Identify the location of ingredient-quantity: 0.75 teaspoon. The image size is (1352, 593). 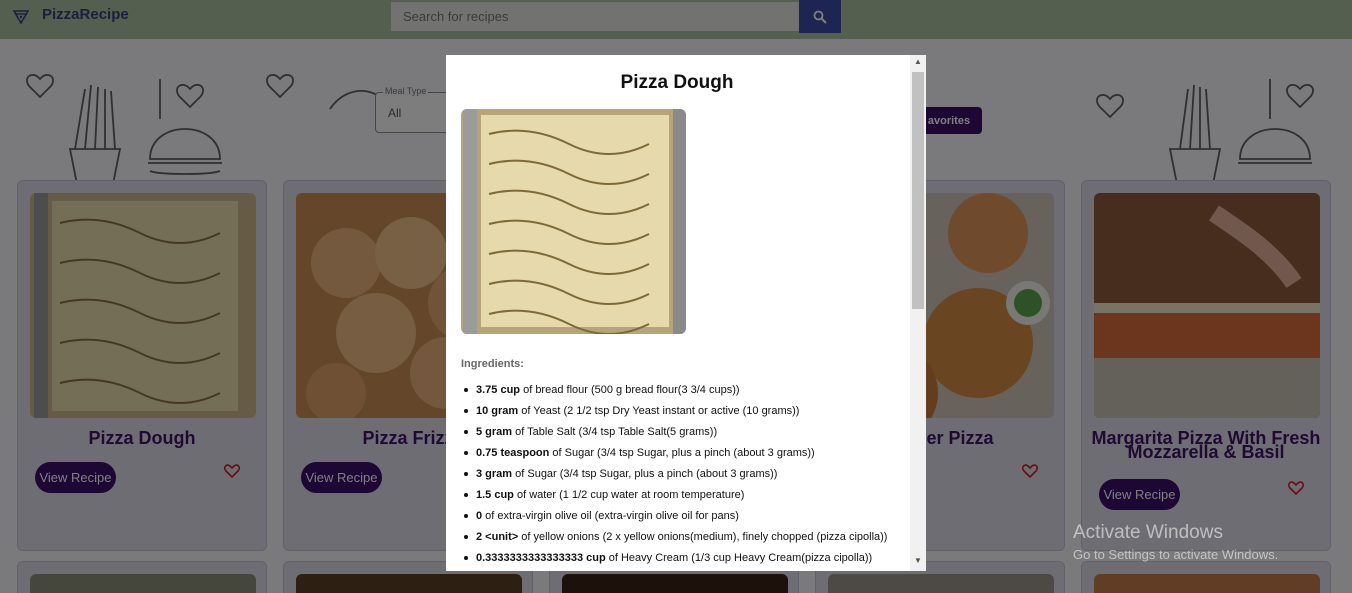
(513, 453).